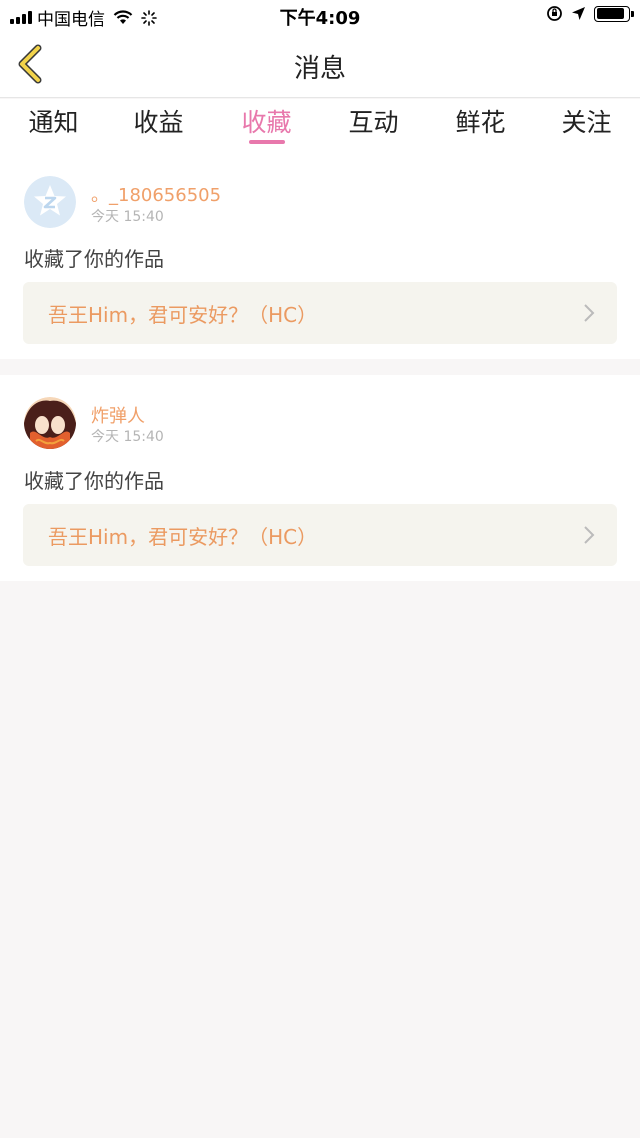 Image resolution: width=640 pixels, height=1138 pixels. What do you see at coordinates (118, 415) in the screenshot?
I see `username: 炸弹人` at bounding box center [118, 415].